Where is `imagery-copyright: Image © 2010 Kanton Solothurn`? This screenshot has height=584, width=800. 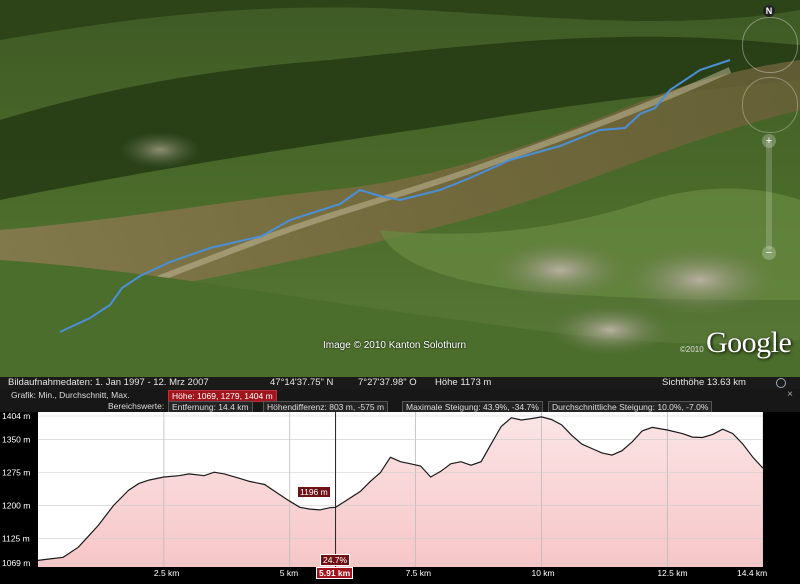
imagery-copyright: Image © 2010 Kanton Solothurn is located at coordinates (395, 345).